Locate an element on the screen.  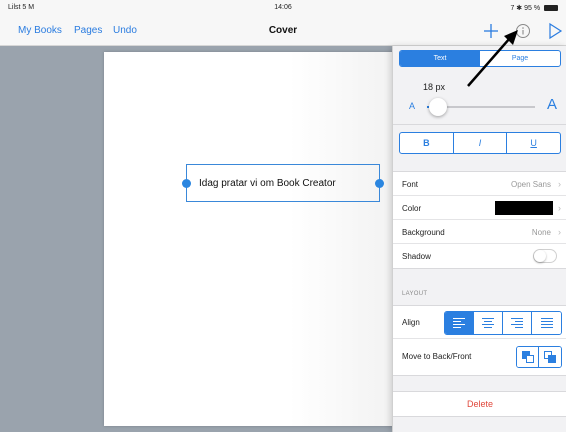
move-row: Move to Back/Front is located at coordinates (479, 357).